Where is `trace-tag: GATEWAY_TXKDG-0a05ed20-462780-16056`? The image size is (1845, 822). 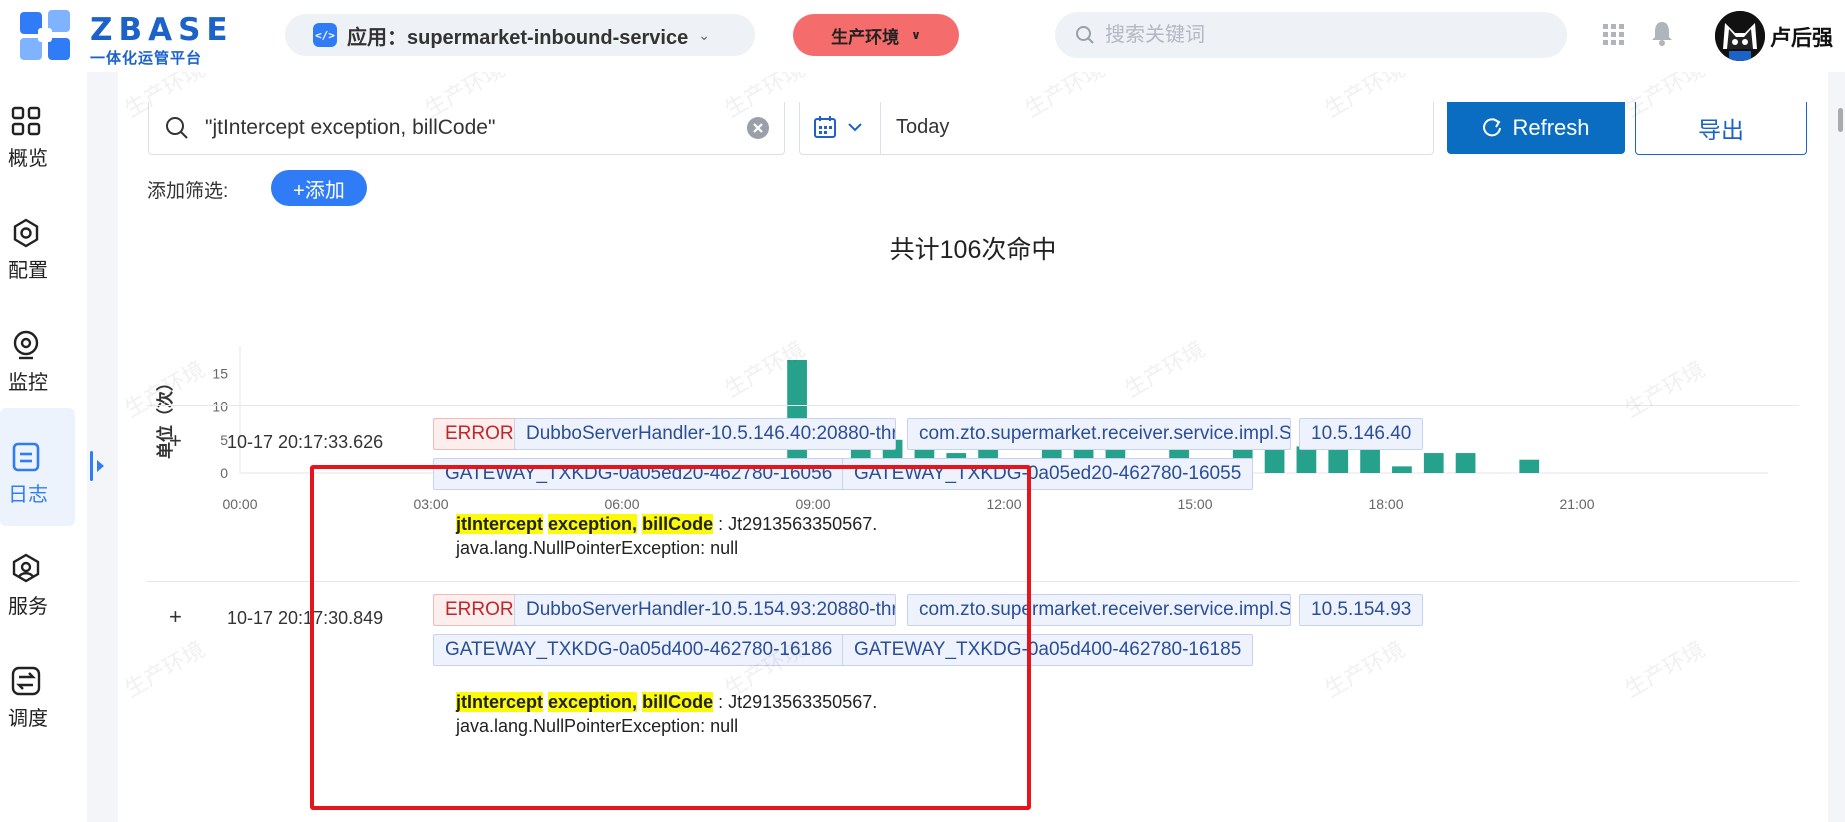
trace-tag: GATEWAY_TXKDG-0a05ed20-462780-16056 is located at coordinates (639, 474).